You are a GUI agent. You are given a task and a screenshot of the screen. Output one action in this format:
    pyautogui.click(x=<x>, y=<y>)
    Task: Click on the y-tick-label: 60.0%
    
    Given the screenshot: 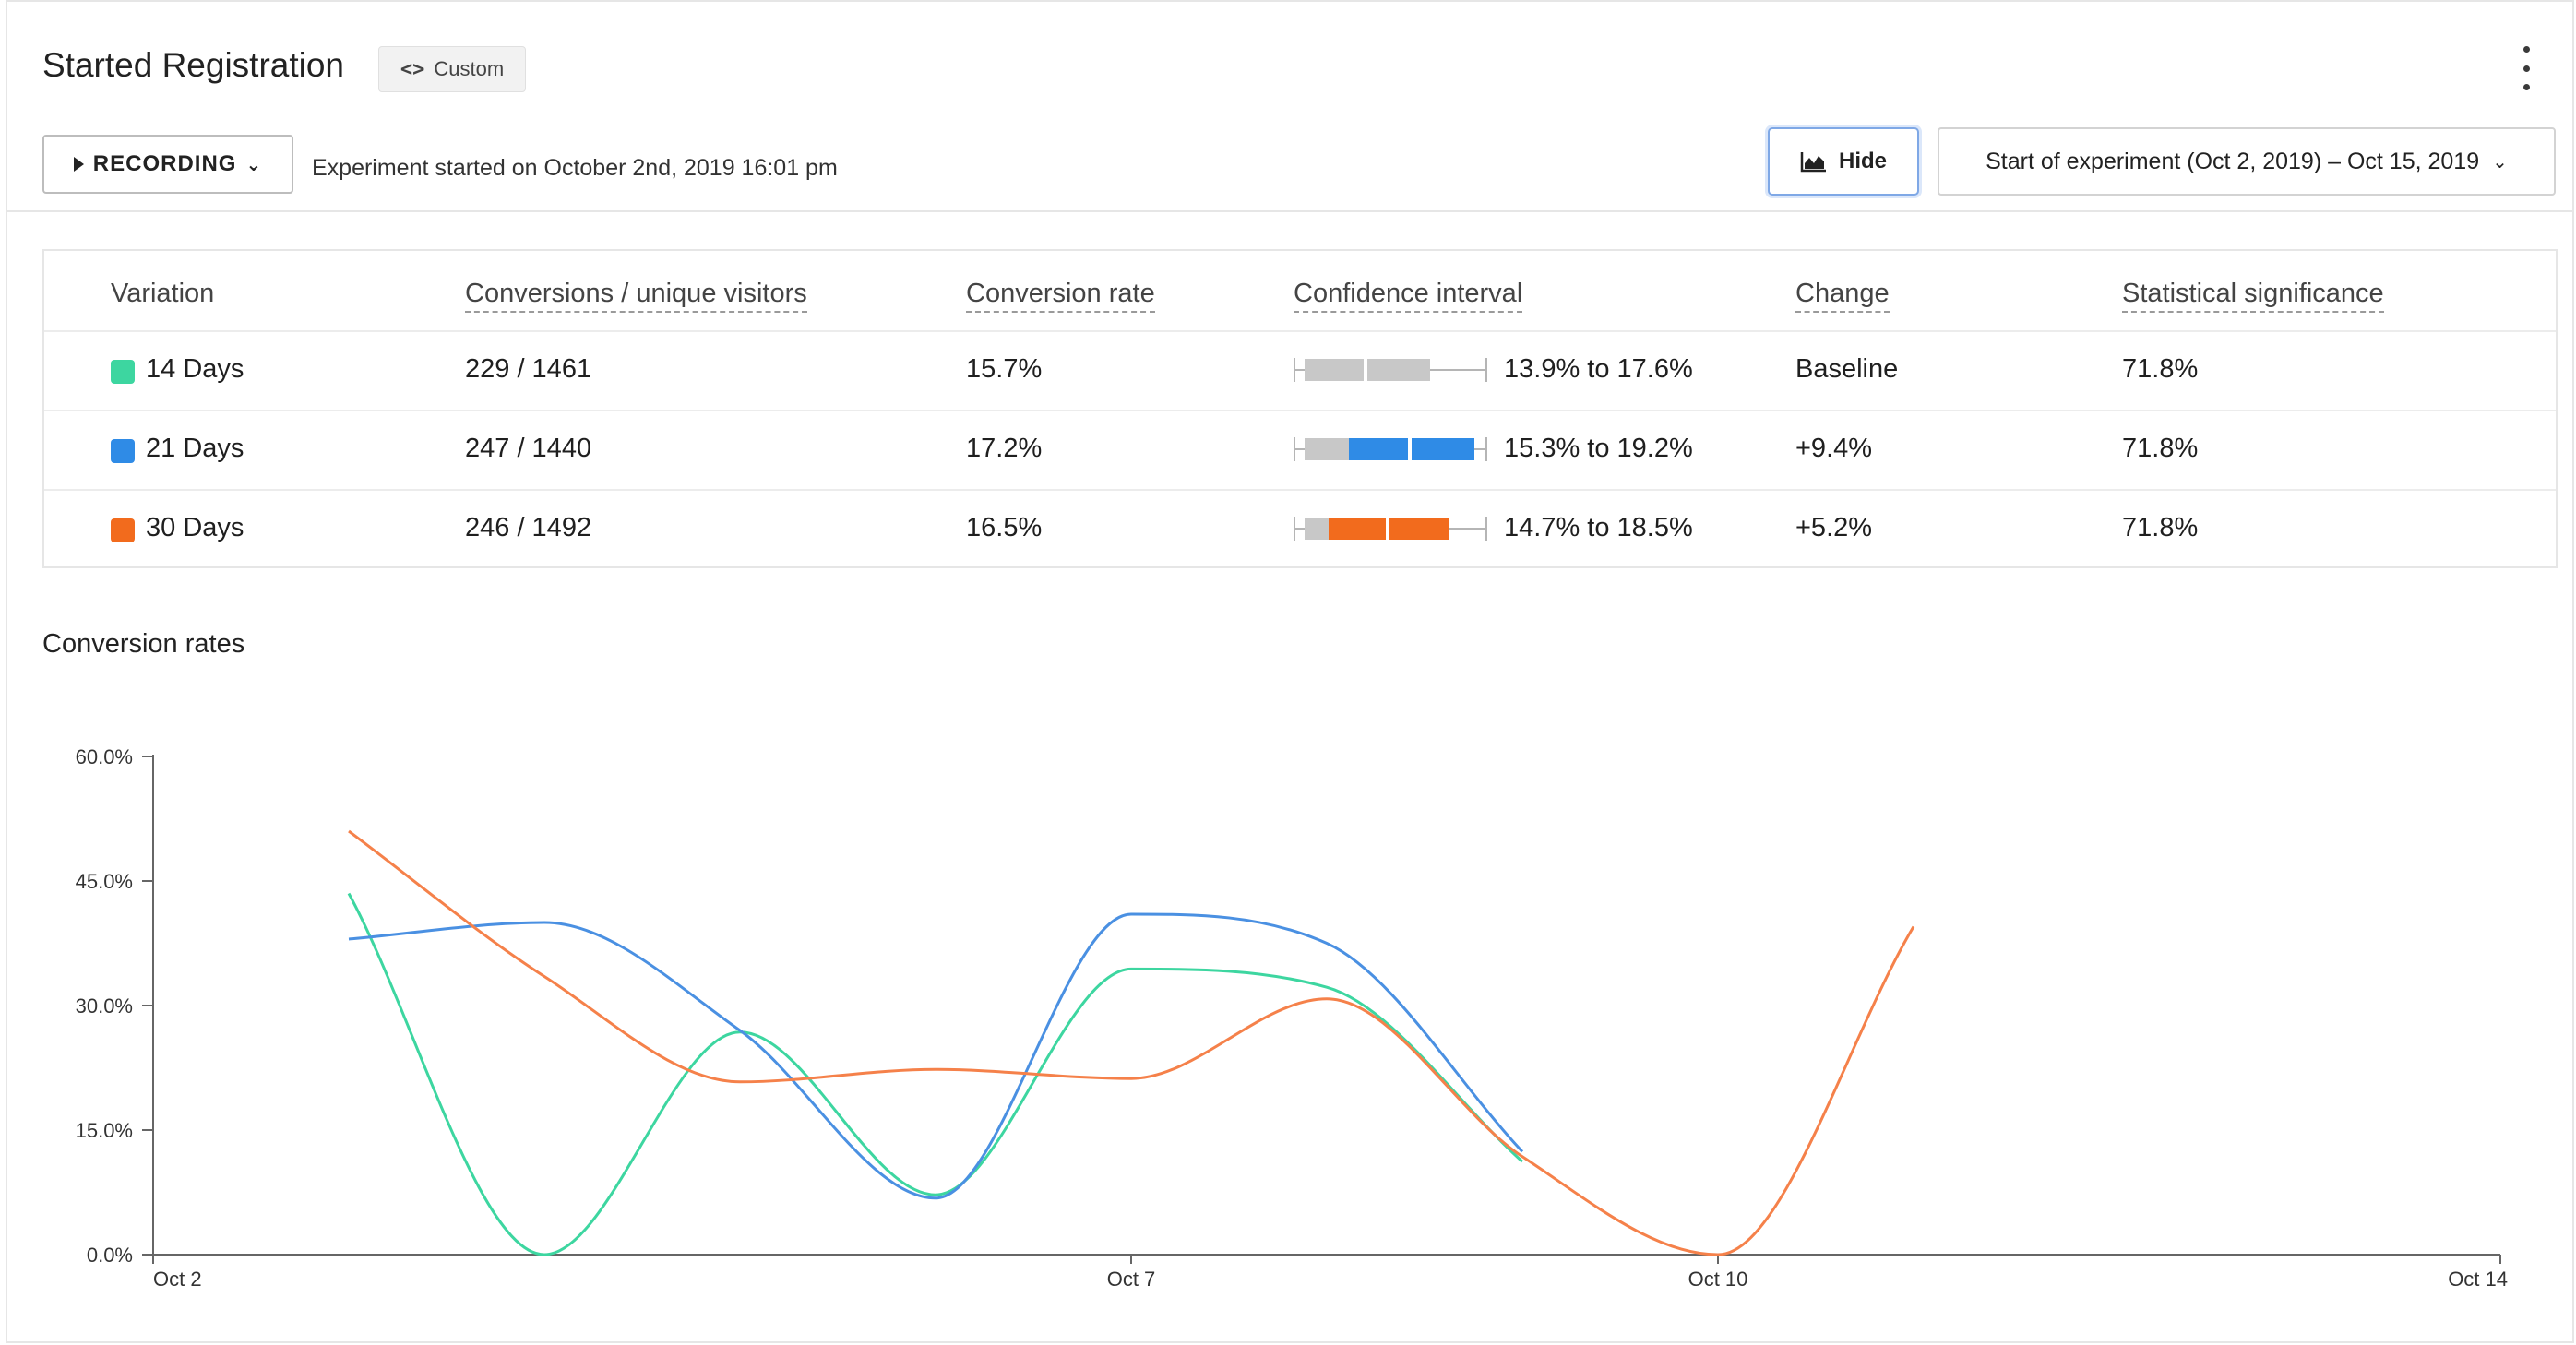 What is the action you would take?
    pyautogui.click(x=105, y=756)
    